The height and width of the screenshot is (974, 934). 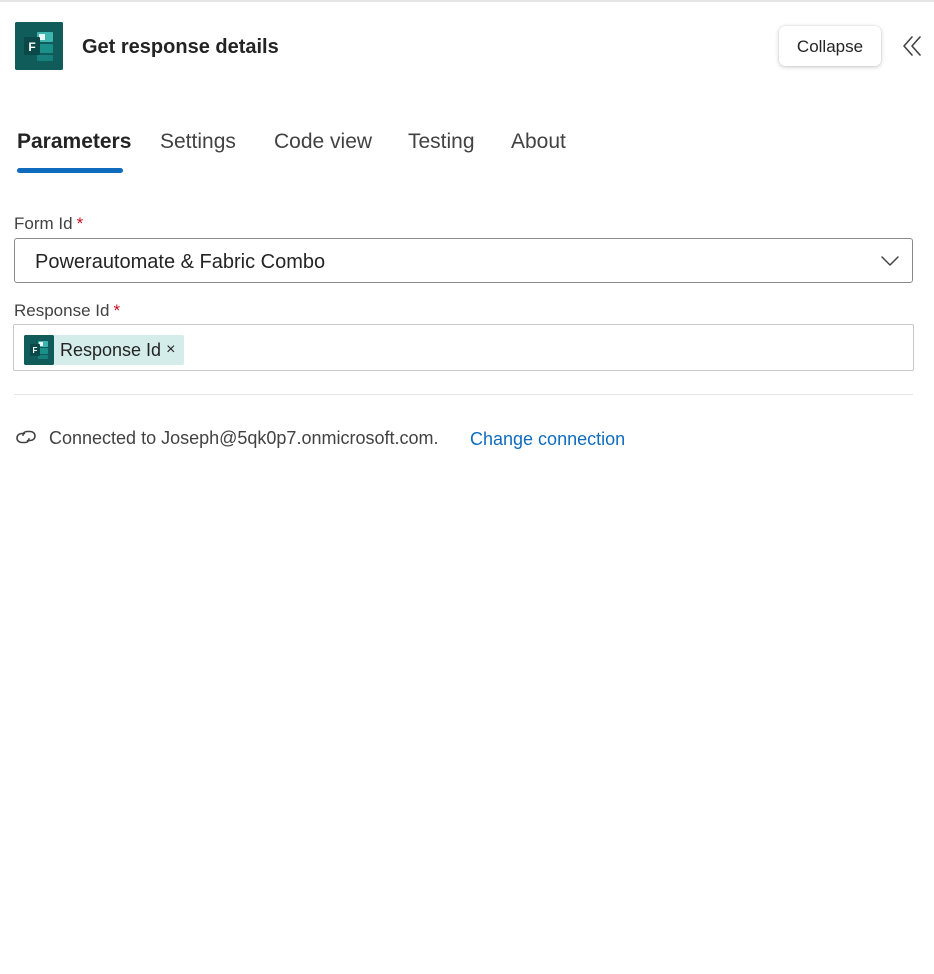 What do you see at coordinates (912, 46) in the screenshot?
I see `double-chevron-left-icon` at bounding box center [912, 46].